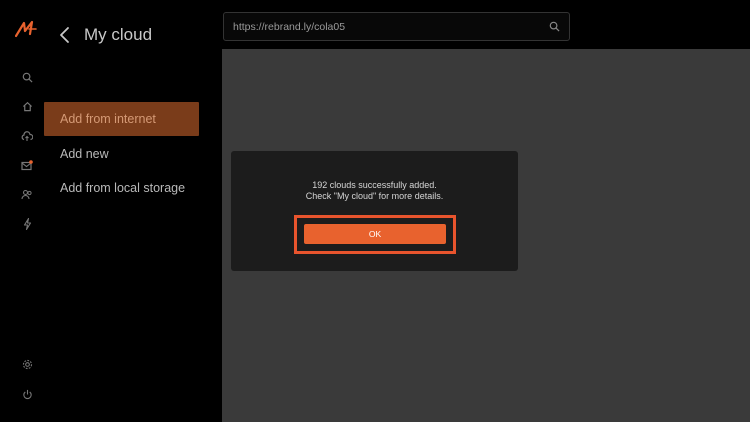 The image size is (750, 422). Describe the element at coordinates (374, 196) in the screenshot. I see `dialog-message-line-2: Check "My cloud" for more details.` at that location.